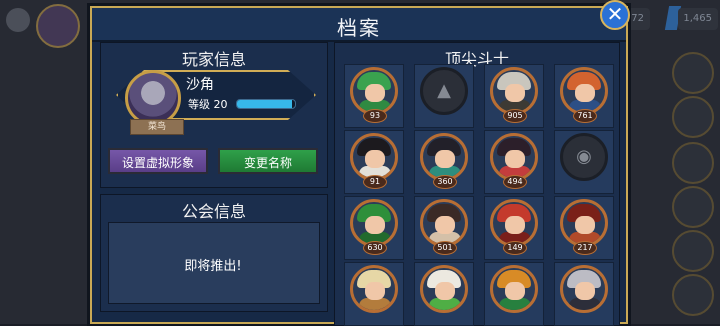  Describe the element at coordinates (153, 98) in the screenshot. I see `player-avatar` at that location.